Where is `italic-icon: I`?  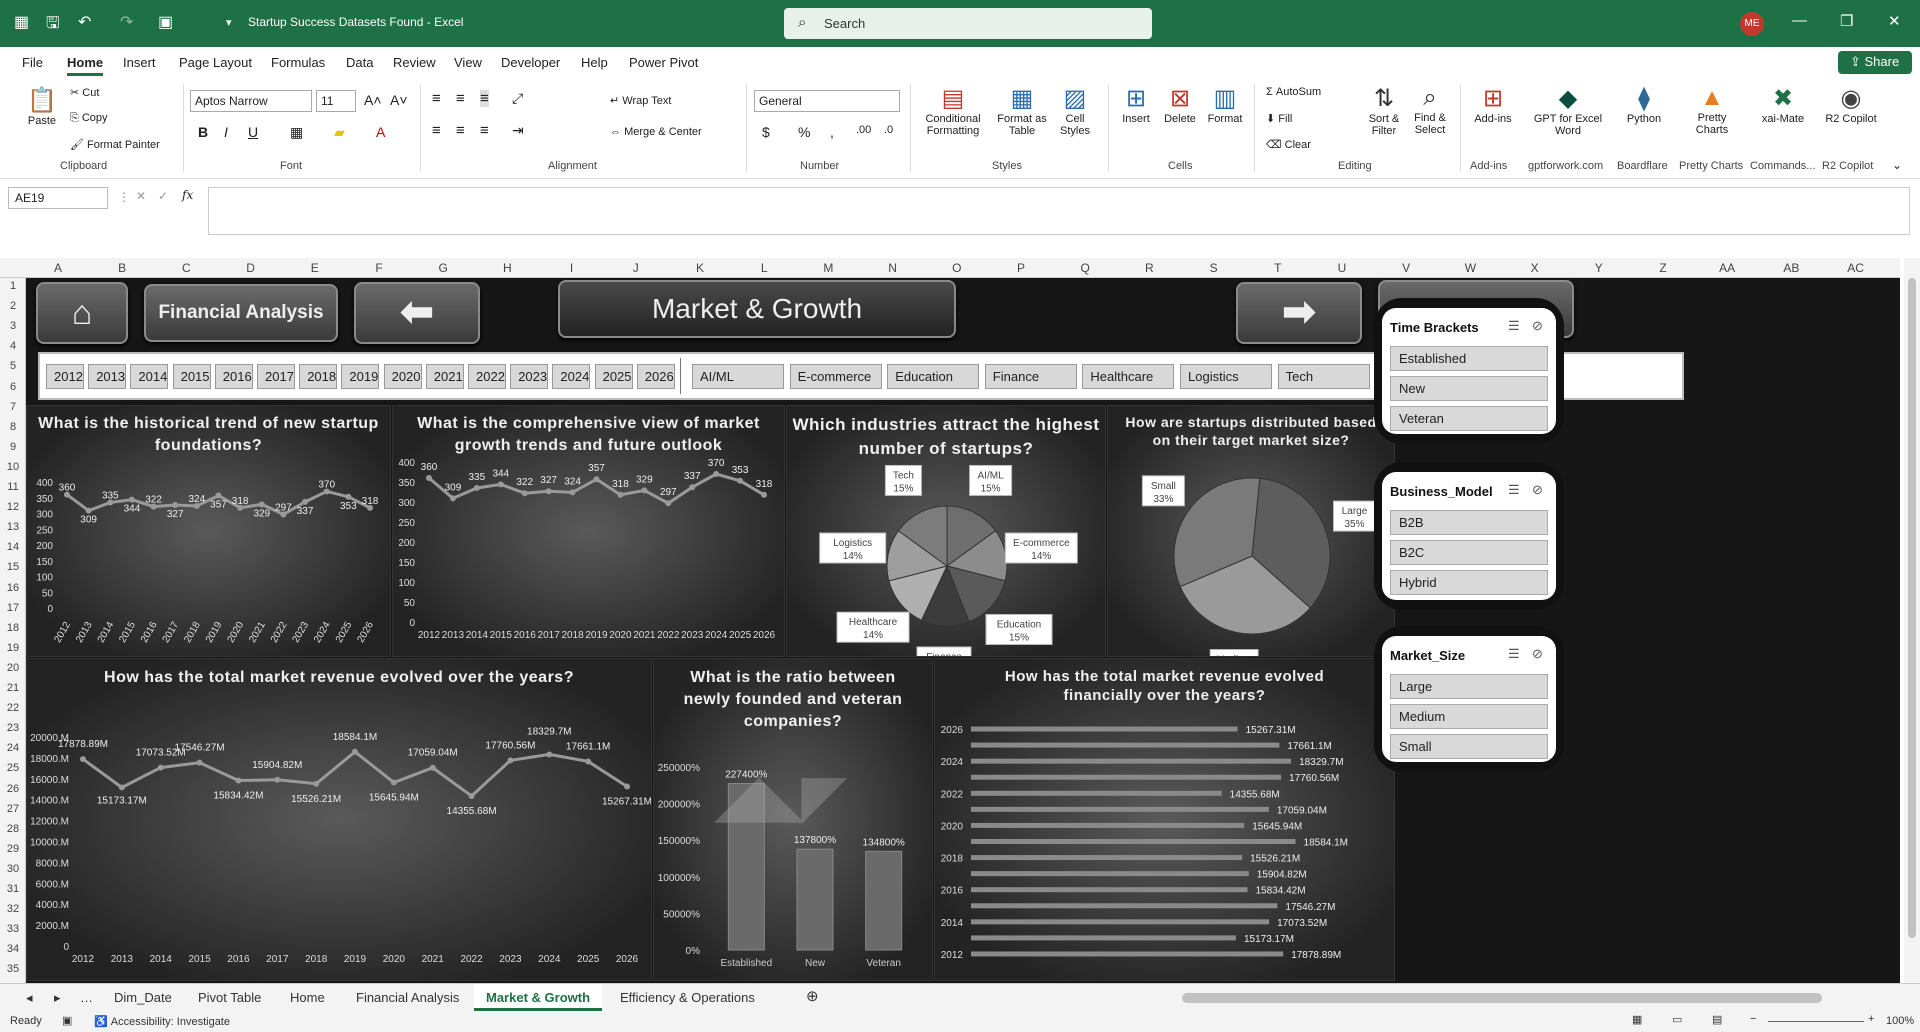 italic-icon: I is located at coordinates (226, 132).